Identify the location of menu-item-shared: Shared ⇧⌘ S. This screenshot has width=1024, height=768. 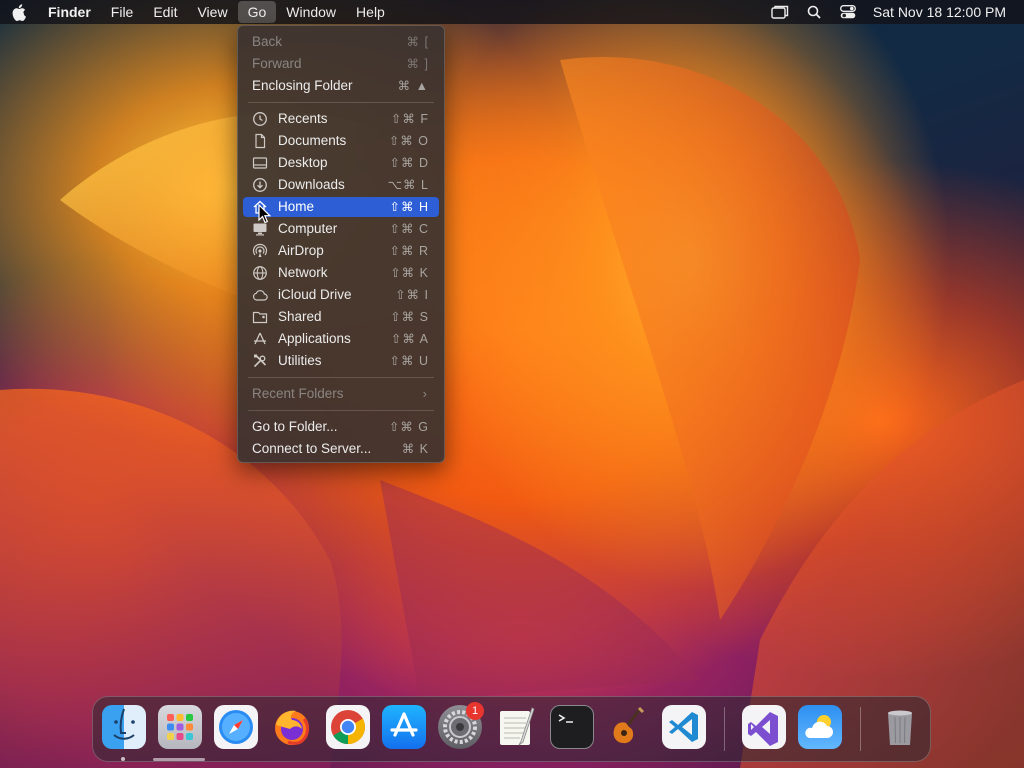
(341, 317).